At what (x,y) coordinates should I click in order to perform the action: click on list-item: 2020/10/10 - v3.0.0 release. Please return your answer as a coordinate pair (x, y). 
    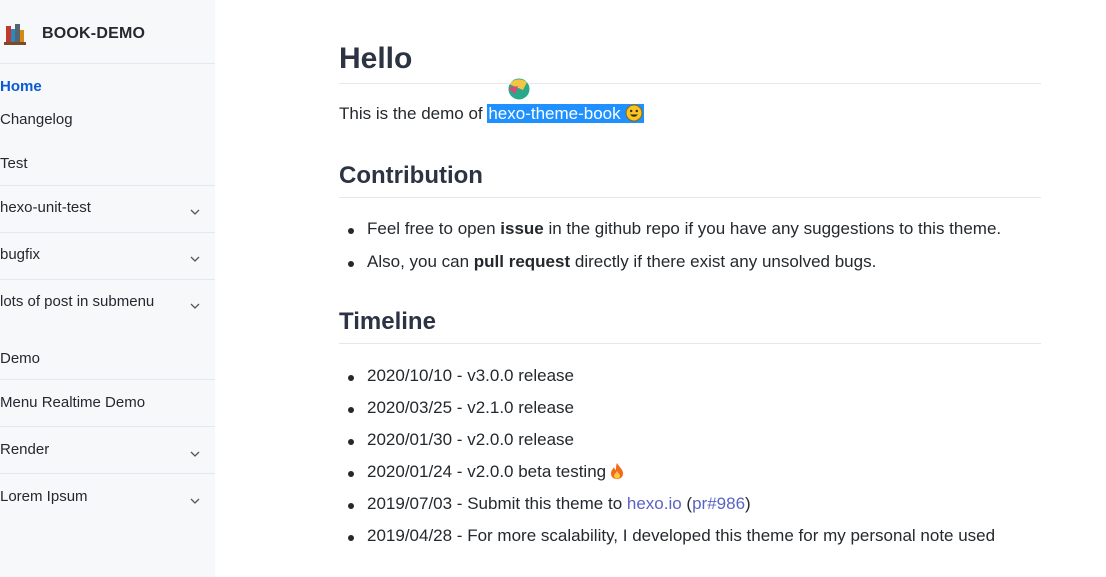
    Looking at the image, I should click on (461, 376).